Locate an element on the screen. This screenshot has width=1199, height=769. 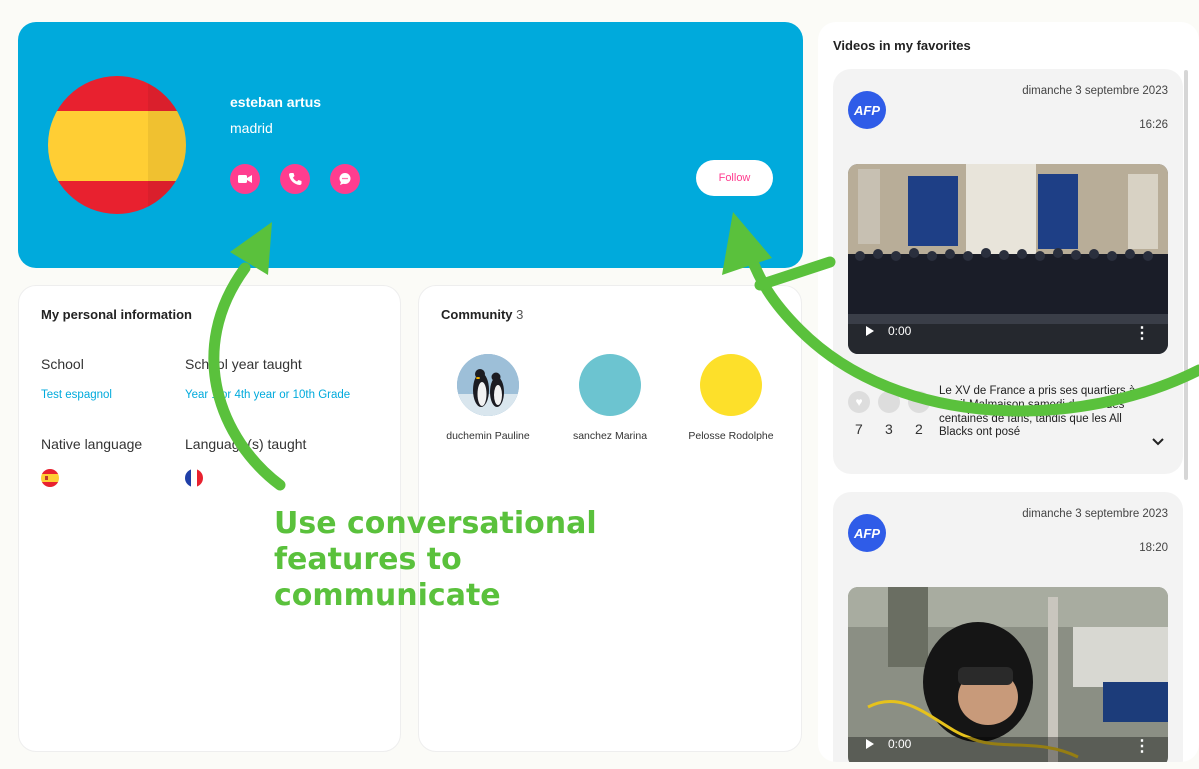
scrollbar is located at coordinates (1186, 275).